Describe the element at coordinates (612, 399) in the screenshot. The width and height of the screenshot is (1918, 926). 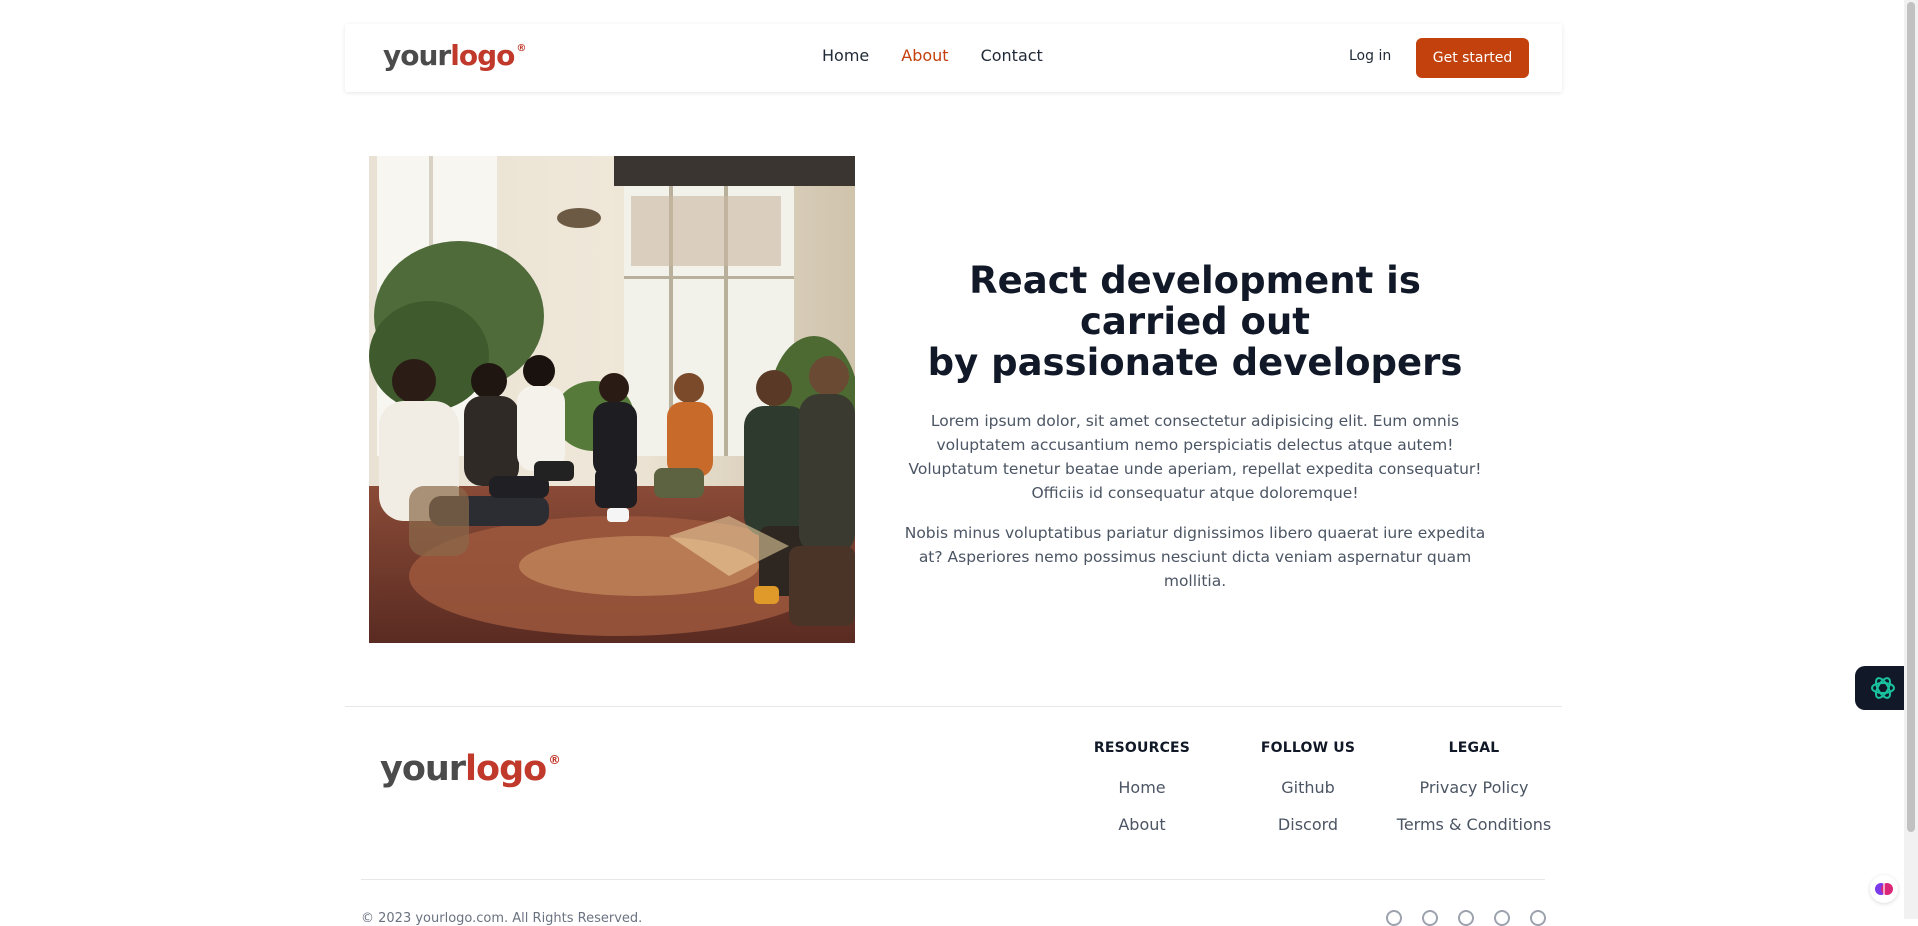
I see `hero-image` at that location.